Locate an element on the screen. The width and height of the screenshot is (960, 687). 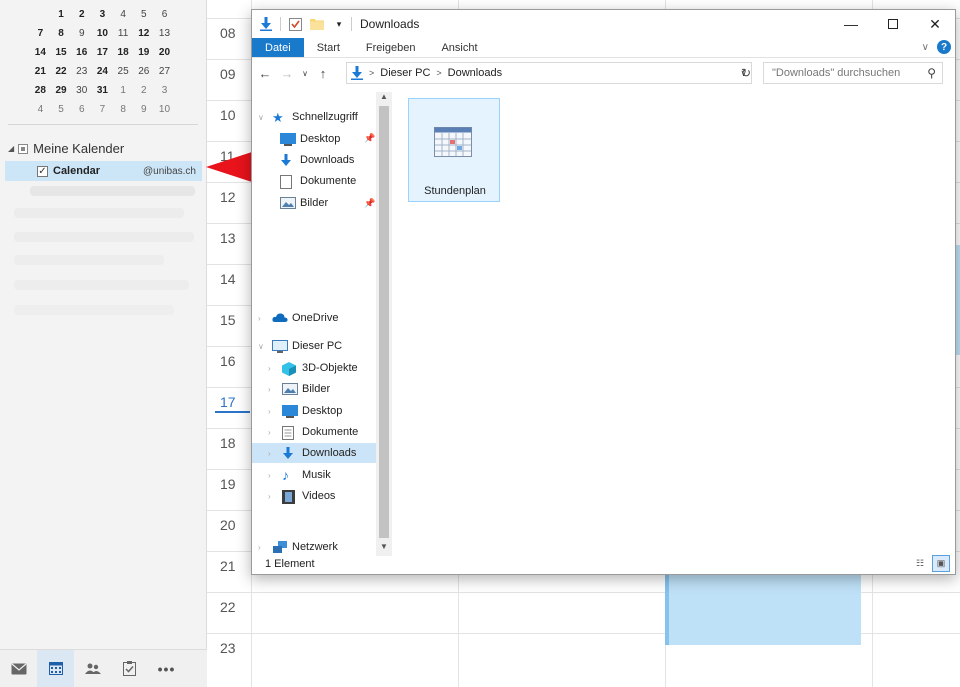
tree-pc-music: › ♪ Musik is located at coordinates (299, 475).